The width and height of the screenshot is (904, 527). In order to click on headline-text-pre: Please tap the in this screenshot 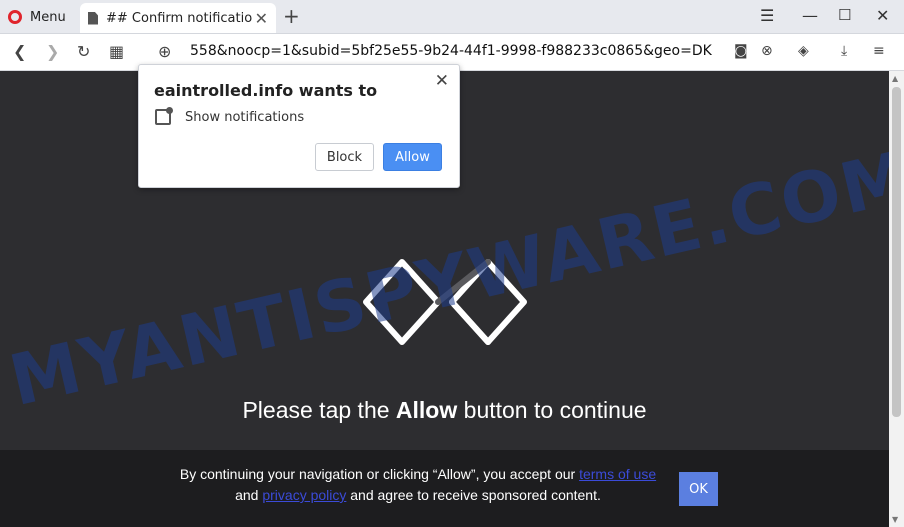, I will do `click(319, 410)`.